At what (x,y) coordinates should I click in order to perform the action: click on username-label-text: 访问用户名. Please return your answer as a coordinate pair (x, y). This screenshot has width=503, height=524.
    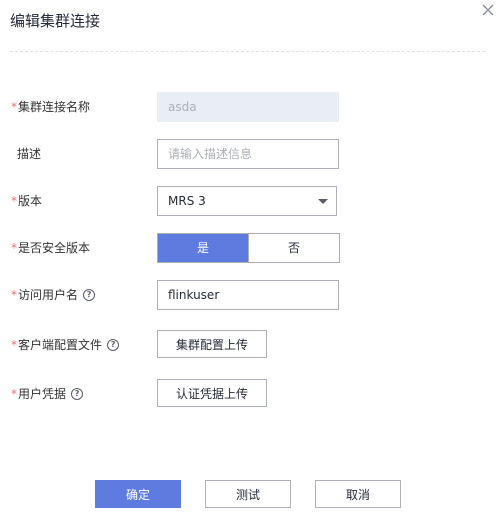
    Looking at the image, I should click on (48, 295).